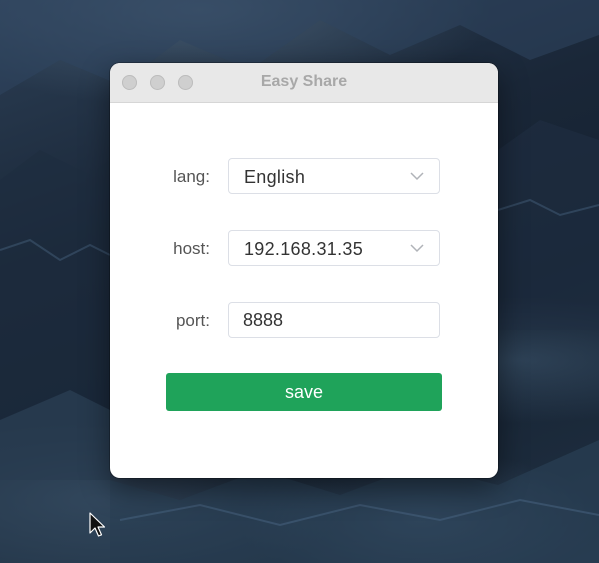  I want to click on window-title: Easy Share, so click(304, 81).